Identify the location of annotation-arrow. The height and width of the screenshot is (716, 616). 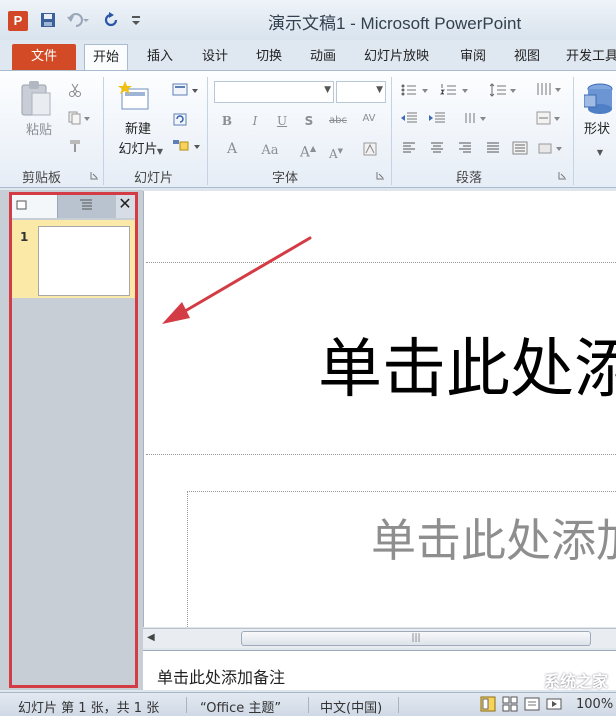
(237, 280).